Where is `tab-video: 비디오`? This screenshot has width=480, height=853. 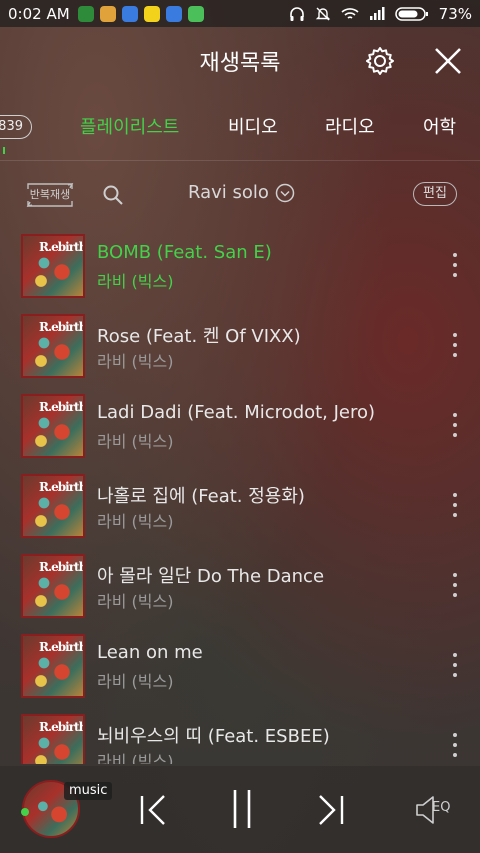 tab-video: 비디오 is located at coordinates (253, 126).